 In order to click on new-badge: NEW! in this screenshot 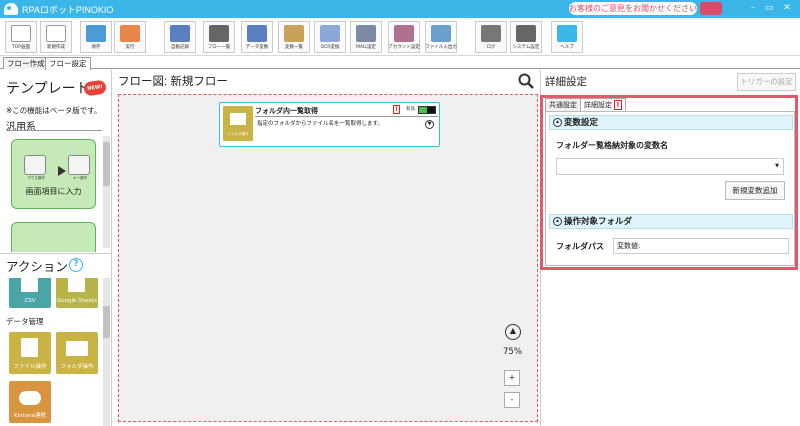, I will do `click(95, 88)`.